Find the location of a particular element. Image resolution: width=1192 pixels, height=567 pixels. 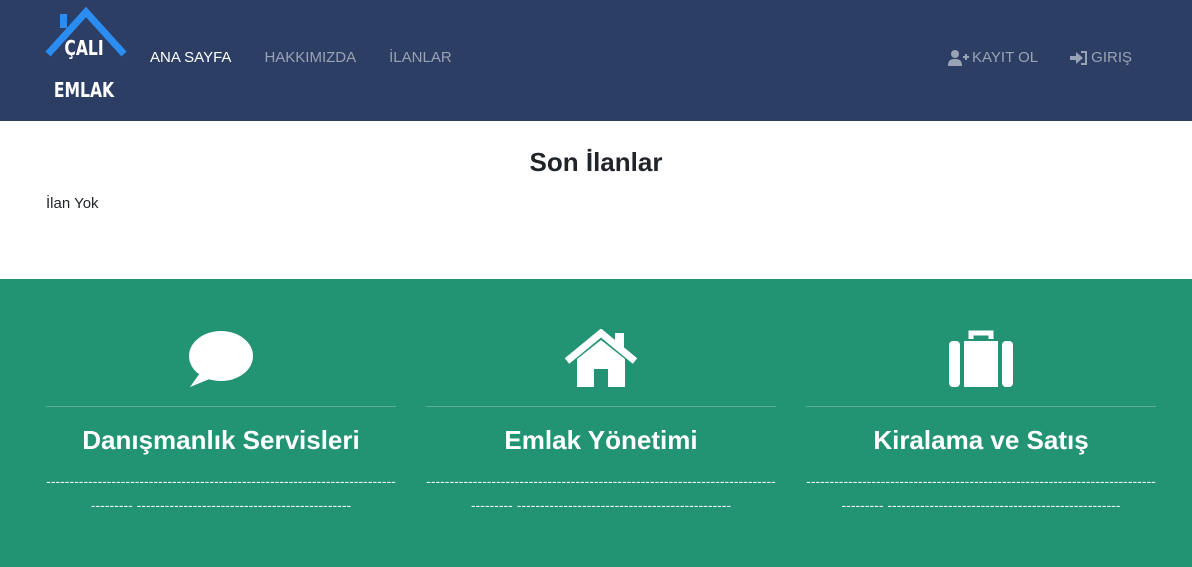

brand-logo: ÇALI EMLAK is located at coordinates (86, 56).